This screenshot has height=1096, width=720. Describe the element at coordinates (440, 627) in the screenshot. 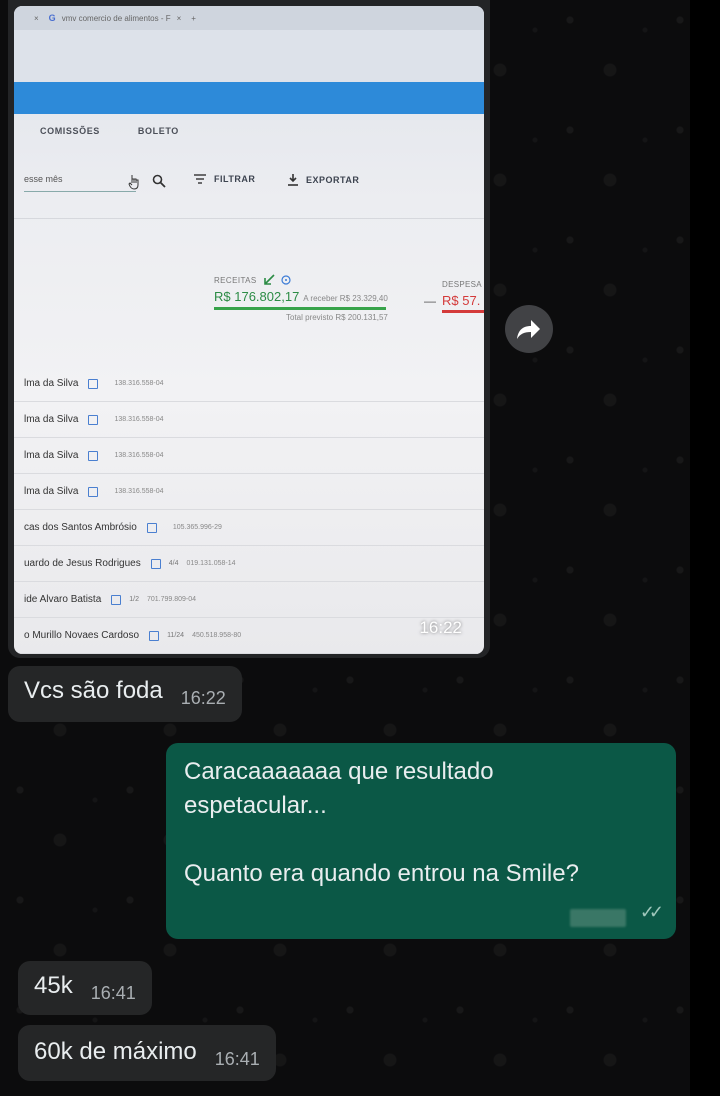

I see `message-timestamp: 16:22` at that location.